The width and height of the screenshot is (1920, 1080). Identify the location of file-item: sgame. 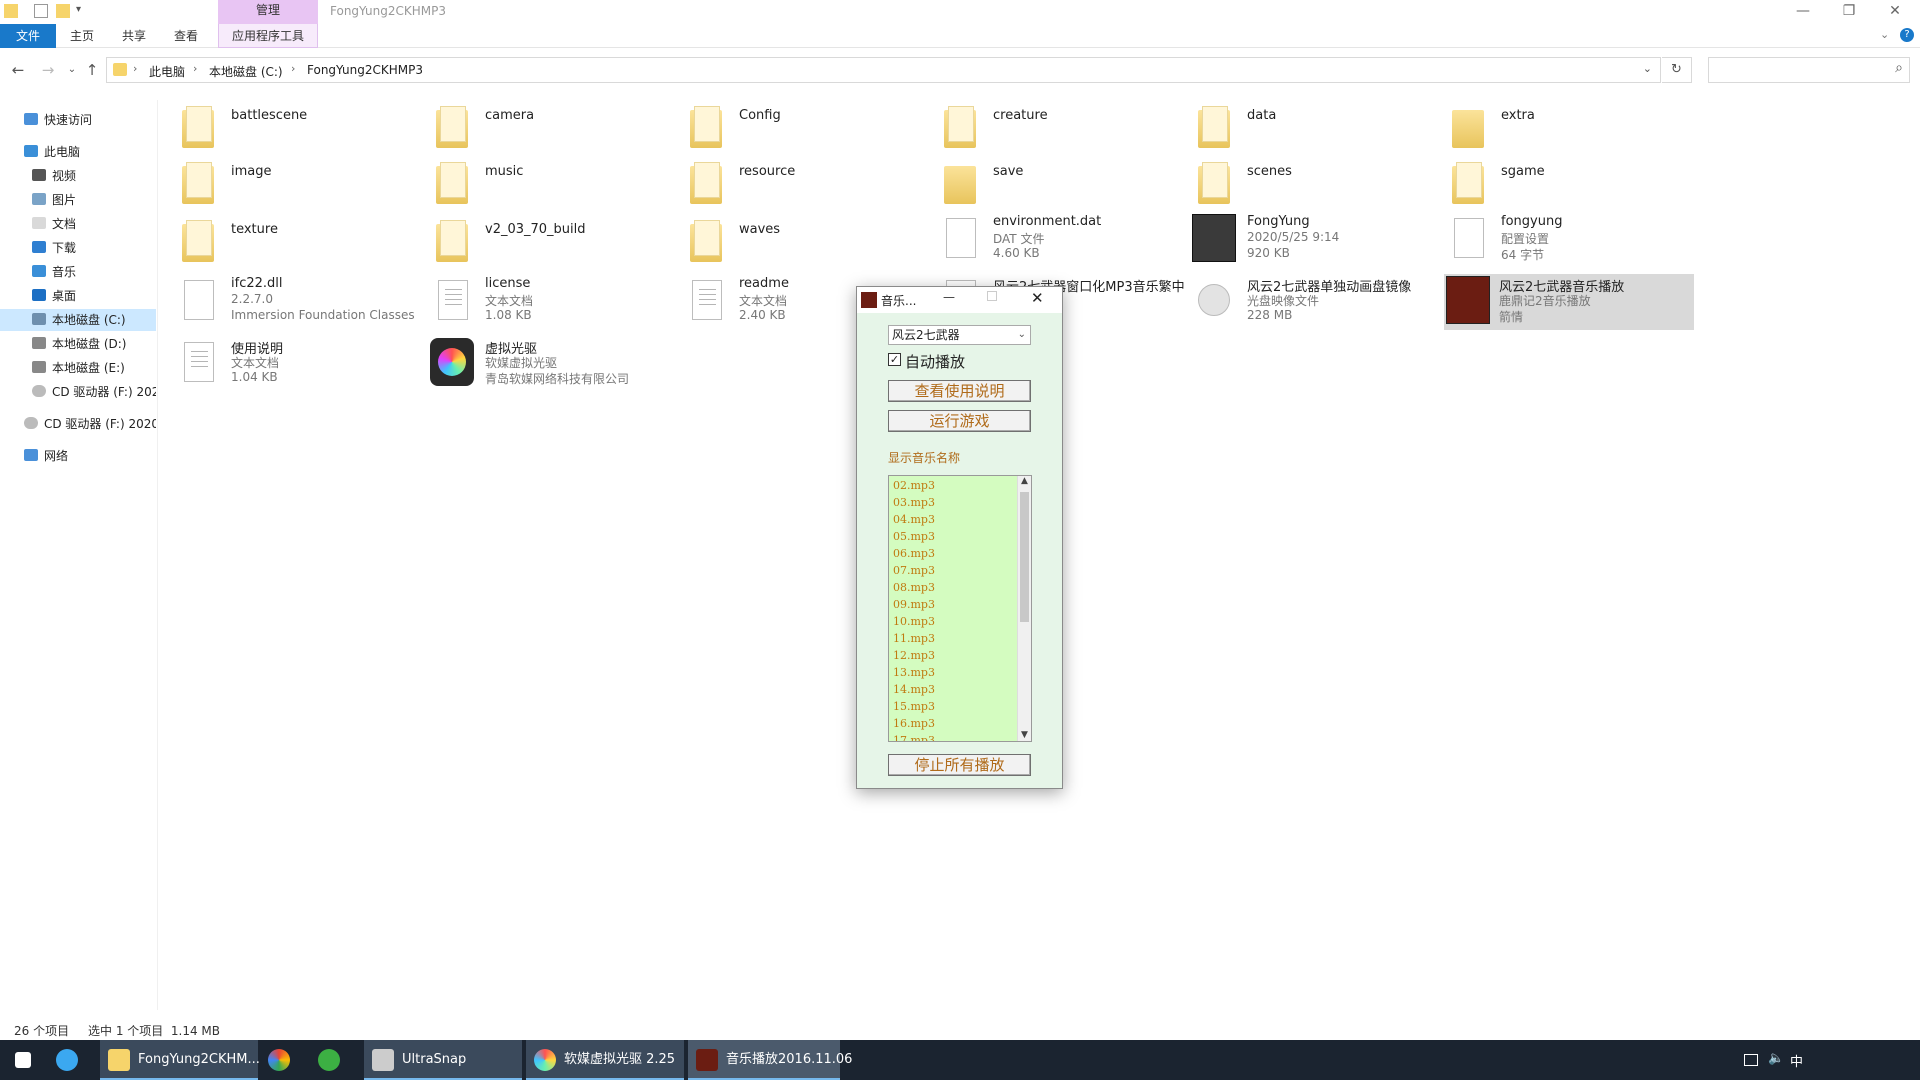
(1566, 182).